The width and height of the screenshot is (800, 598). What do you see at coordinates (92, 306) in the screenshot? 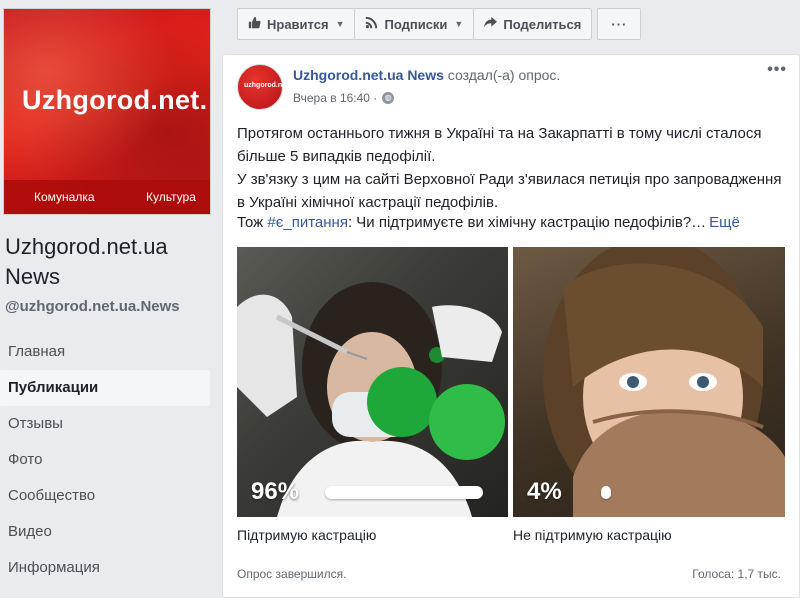
I see `page-handle: @uzhgorod.net.ua.News` at bounding box center [92, 306].